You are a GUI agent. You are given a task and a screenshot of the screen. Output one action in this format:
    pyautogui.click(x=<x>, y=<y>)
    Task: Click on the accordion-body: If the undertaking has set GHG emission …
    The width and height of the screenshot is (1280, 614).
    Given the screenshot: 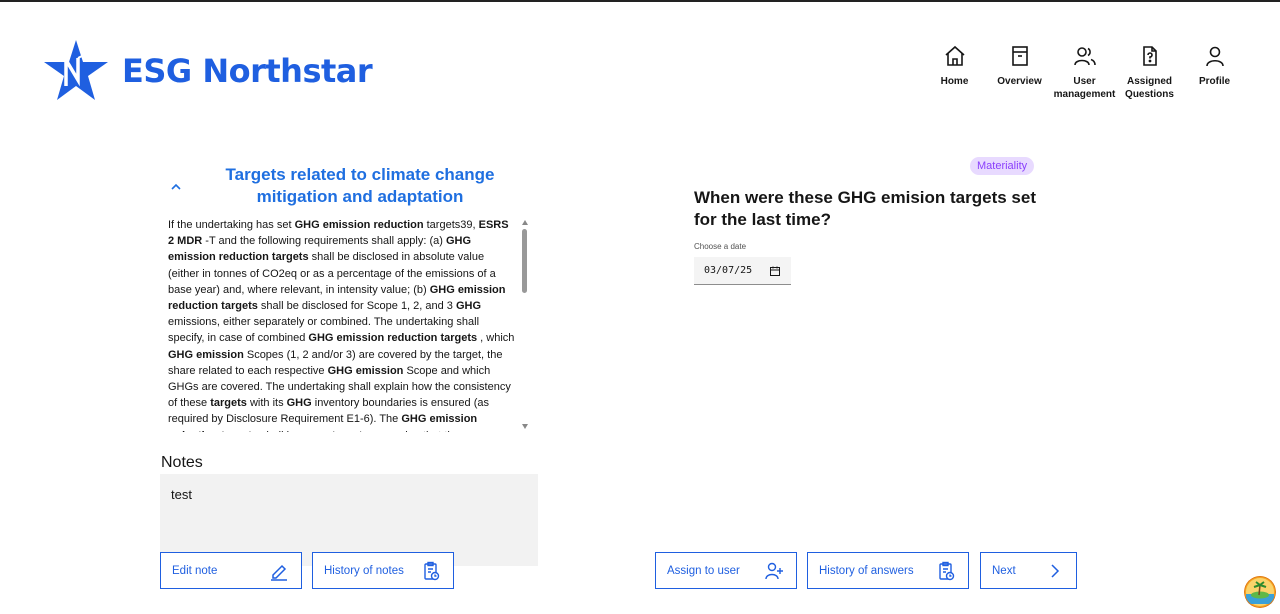 What is the action you would take?
    pyautogui.click(x=349, y=324)
    